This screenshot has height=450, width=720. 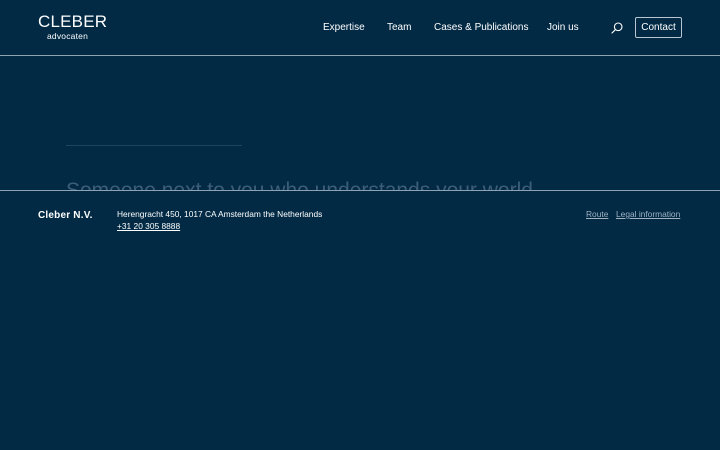 What do you see at coordinates (73, 21) in the screenshot?
I see `logo-name: CLEBER` at bounding box center [73, 21].